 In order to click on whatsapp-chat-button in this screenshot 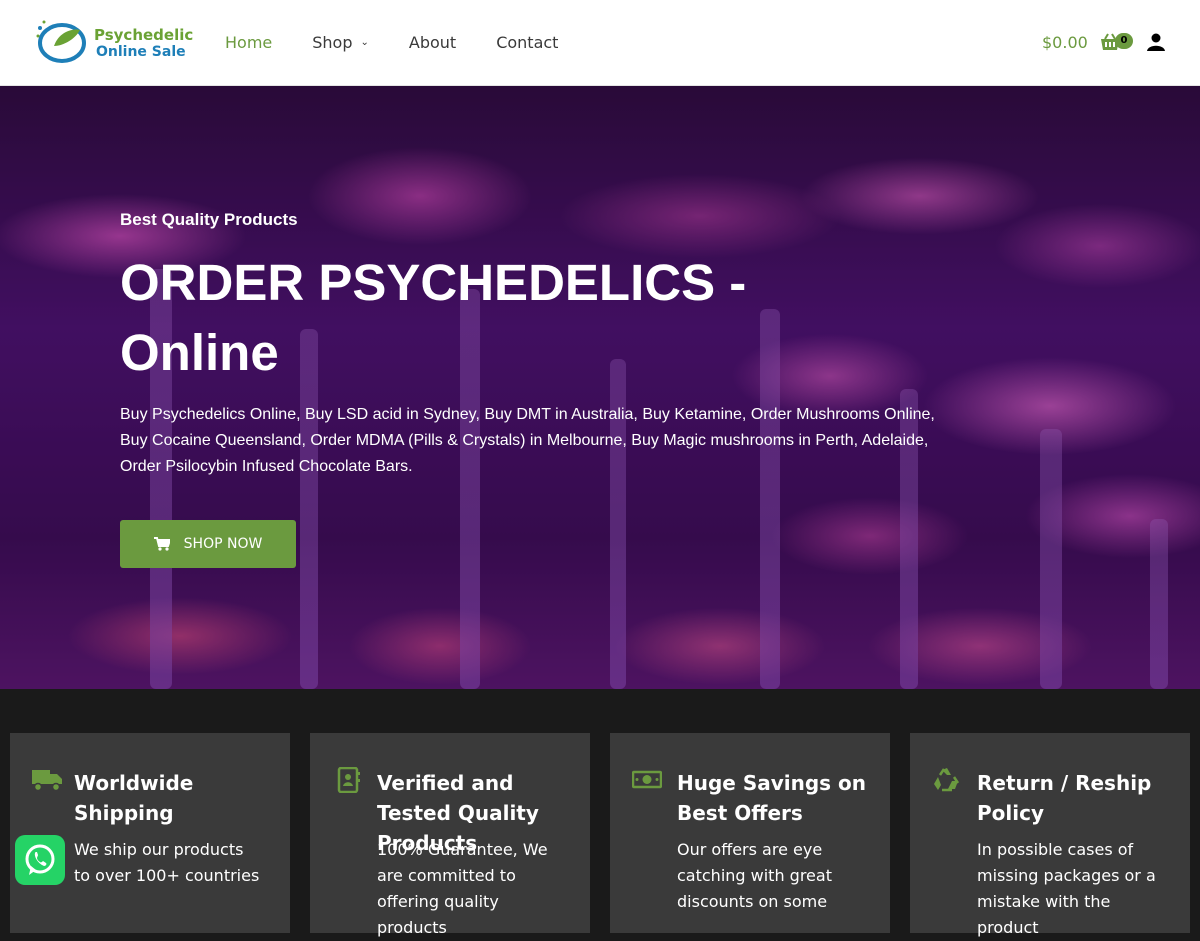, I will do `click(40, 860)`.